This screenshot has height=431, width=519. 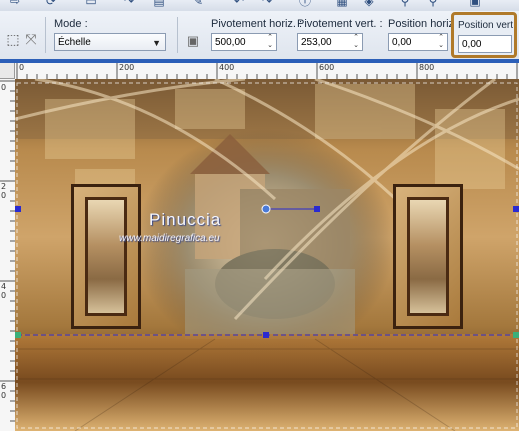 I want to click on right-frame-artwork, so click(x=428, y=256).